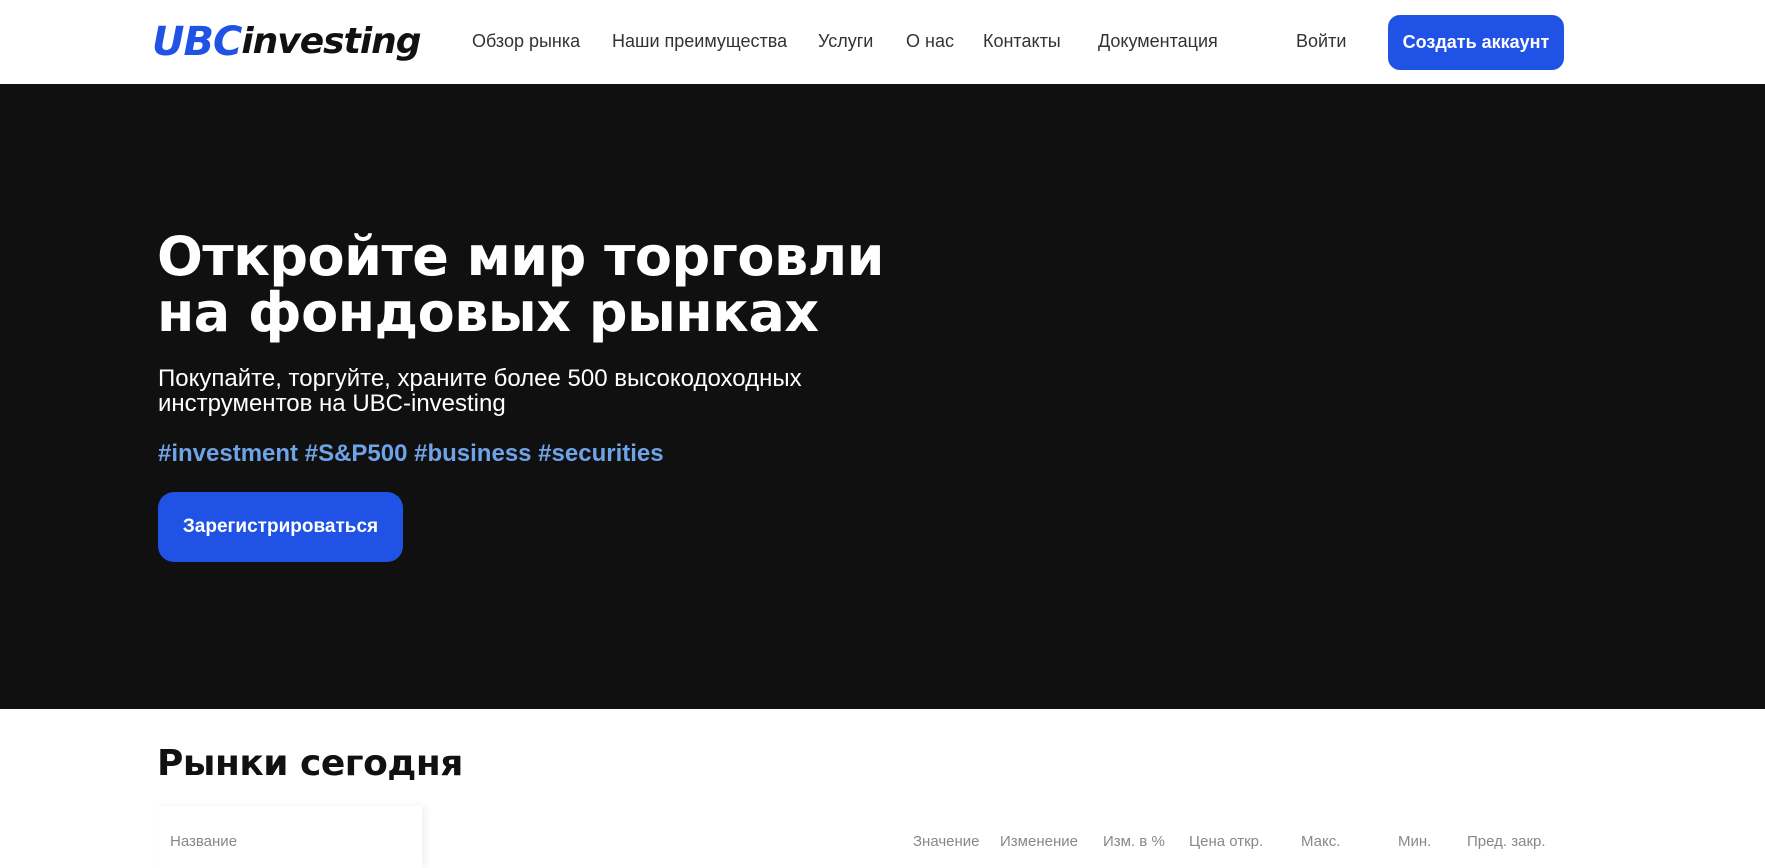  I want to click on nav-contacts: Контакты, so click(1022, 41).